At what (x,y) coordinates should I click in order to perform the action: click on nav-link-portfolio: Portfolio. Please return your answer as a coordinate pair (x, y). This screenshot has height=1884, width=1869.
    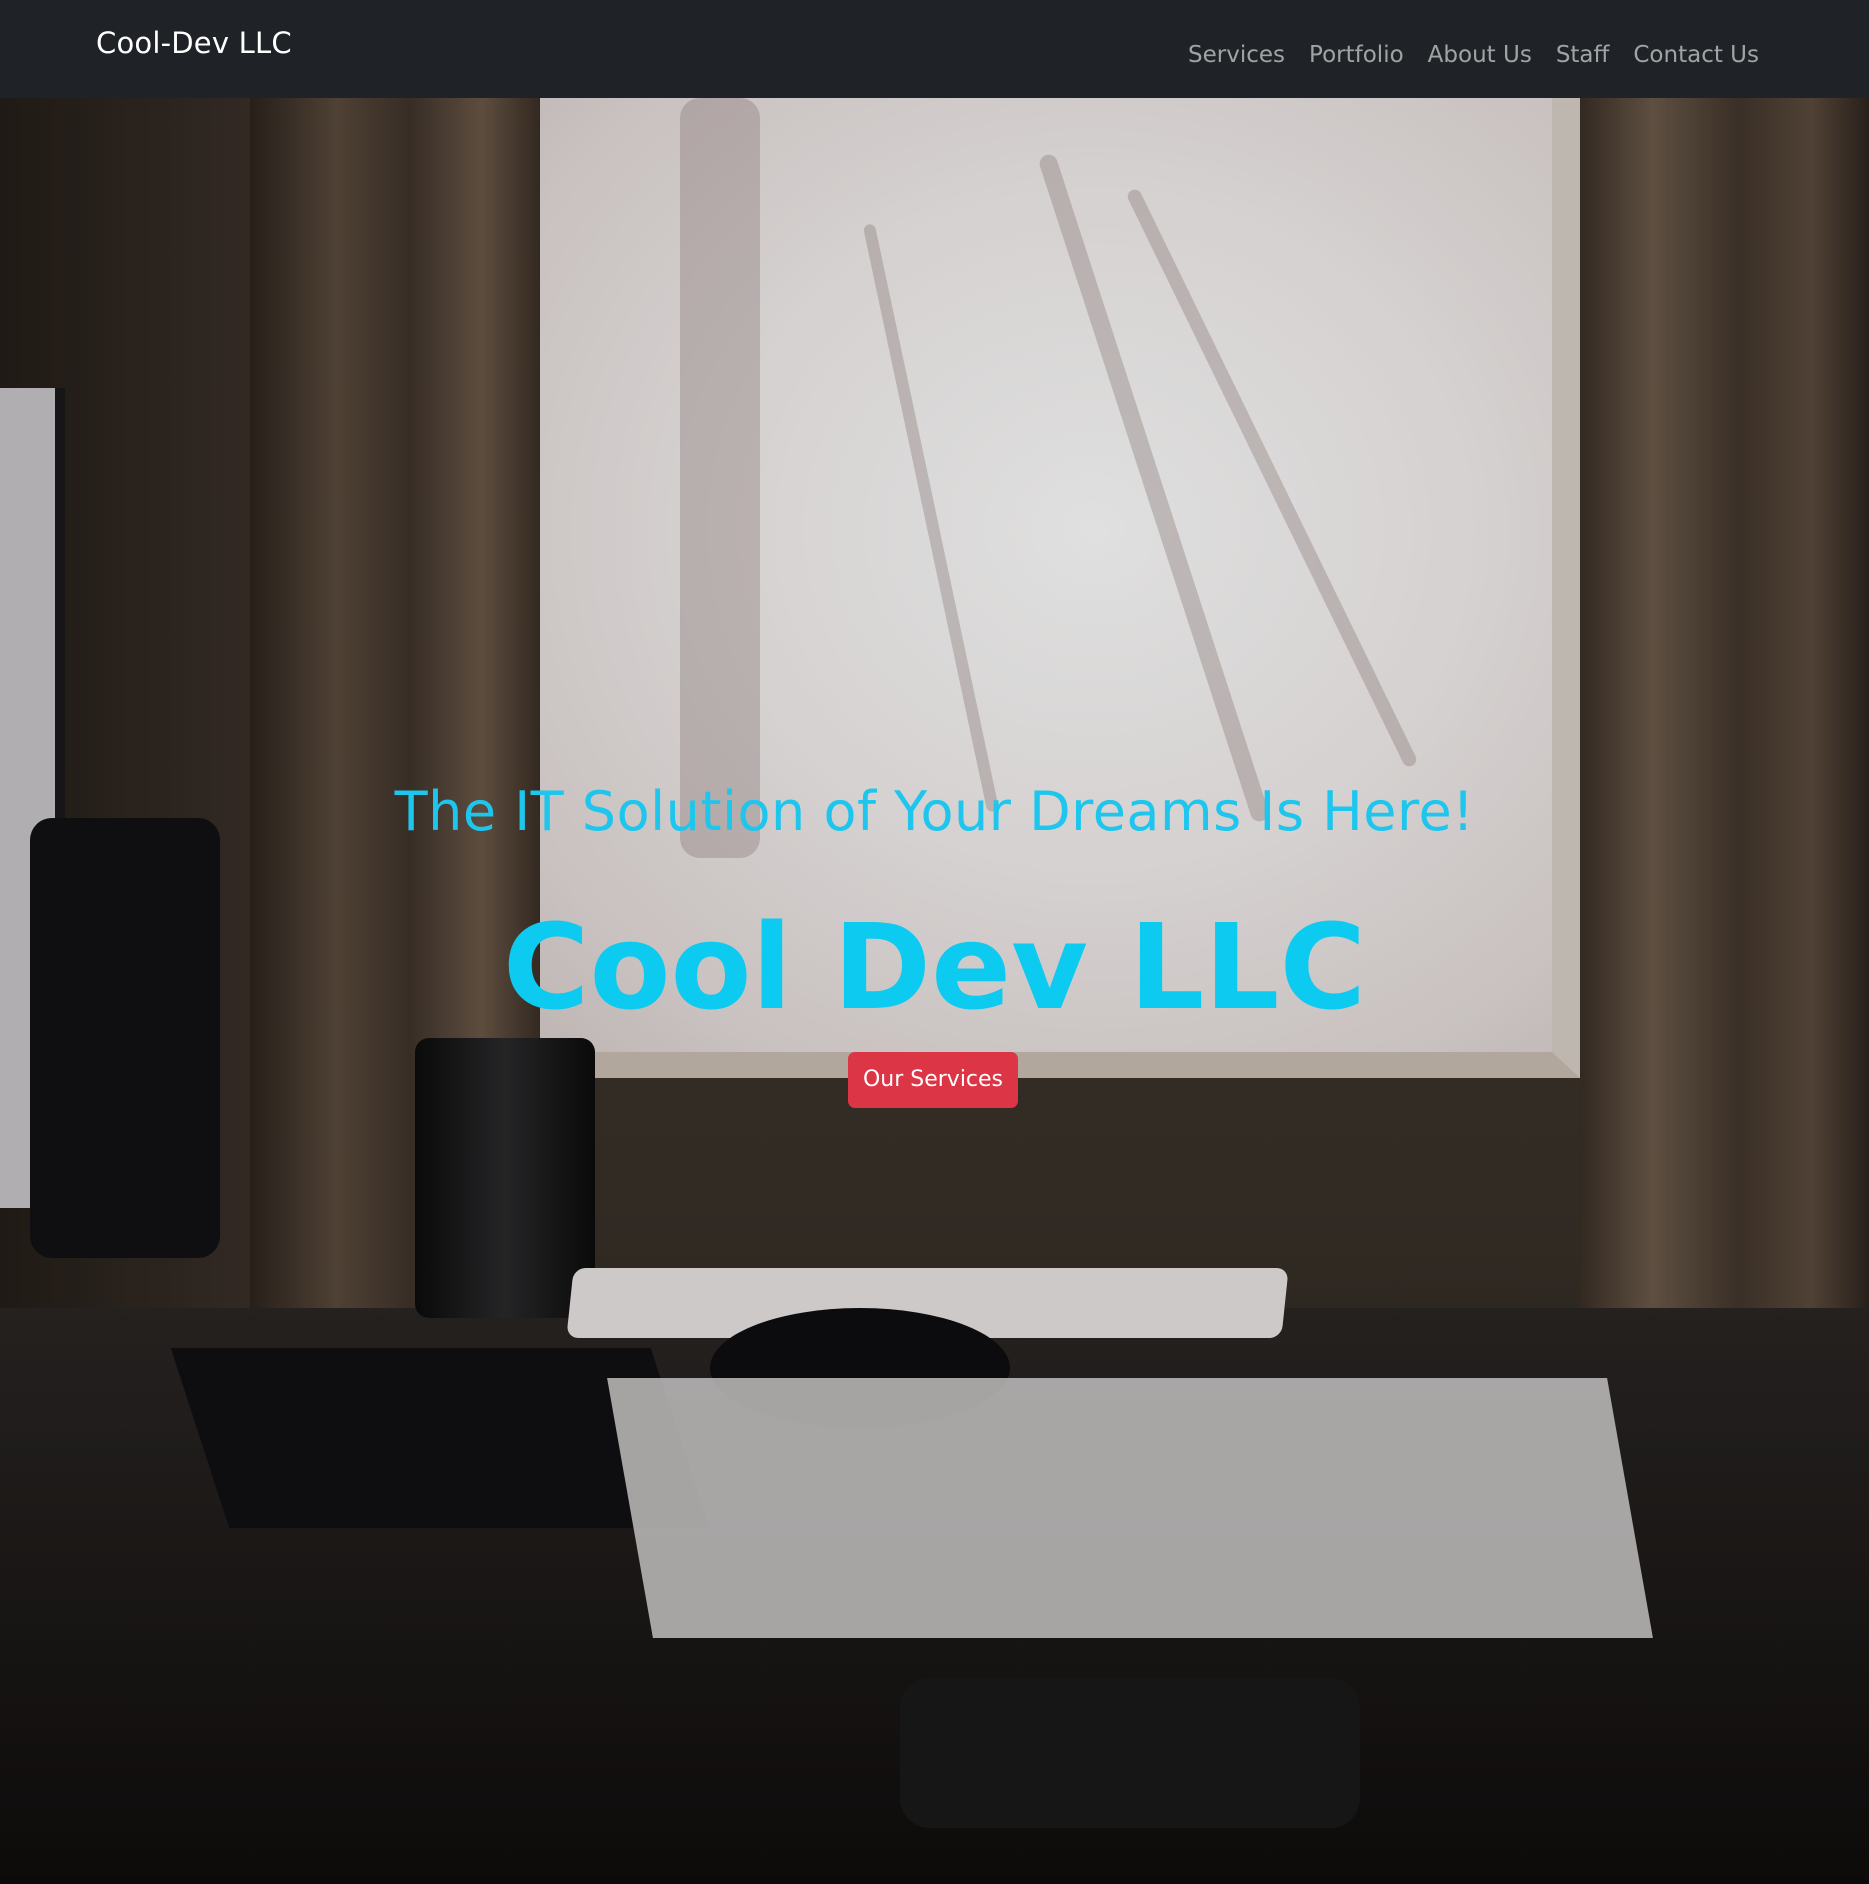
    Looking at the image, I should click on (1356, 55).